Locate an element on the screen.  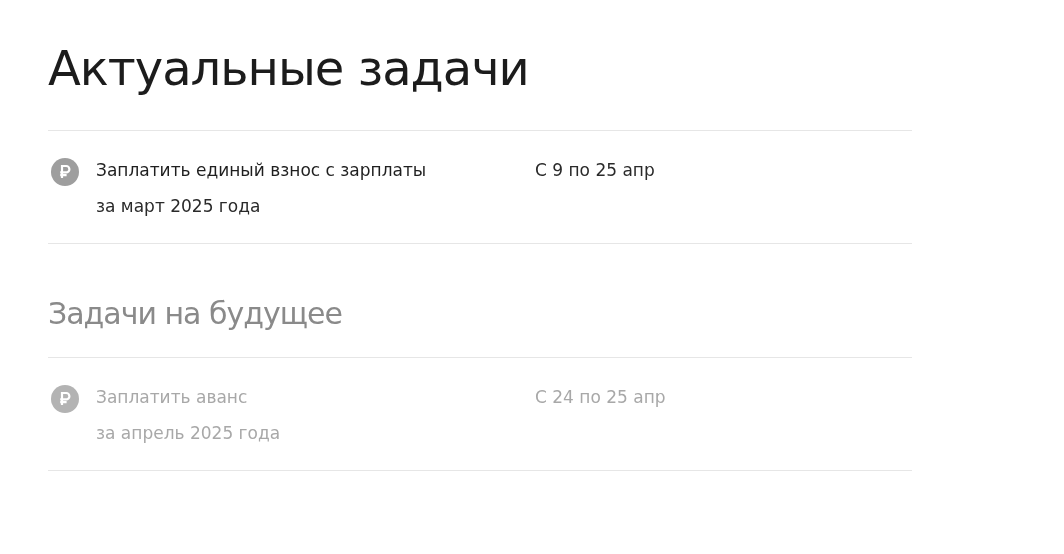
task-subtitle: за март 2025 года is located at coordinates (179, 206).